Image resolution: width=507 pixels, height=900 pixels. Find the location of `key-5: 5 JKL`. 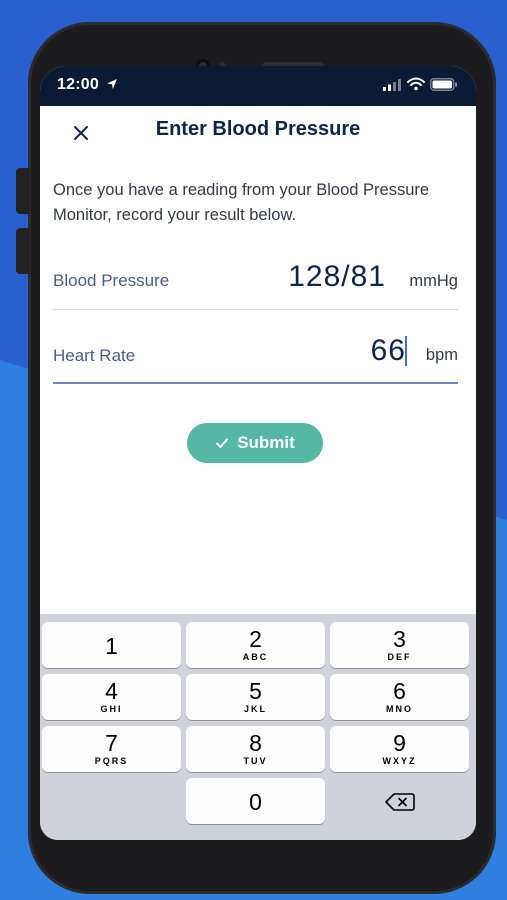

key-5: 5 JKL is located at coordinates (255, 697).